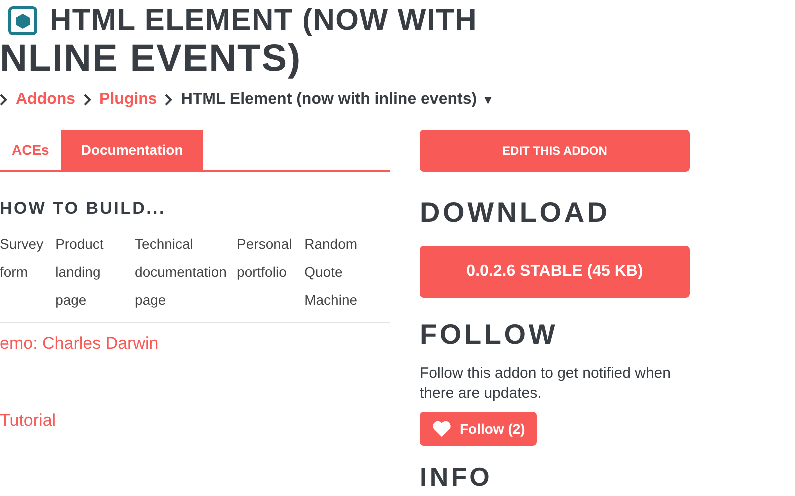 This screenshot has height=496, width=795. Describe the element at coordinates (180, 272) in the screenshot. I see `project-link: Technical documentation page` at that location.